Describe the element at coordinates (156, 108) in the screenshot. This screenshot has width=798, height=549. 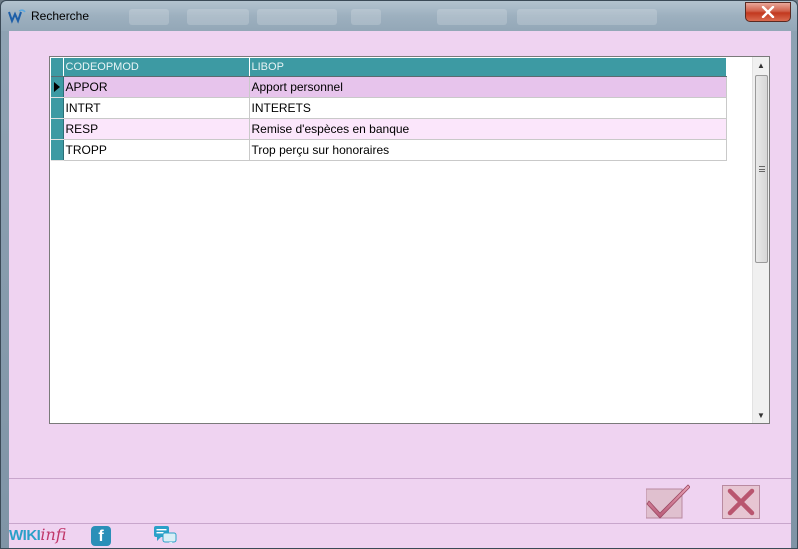
I see `cell-code: INTRT` at that location.